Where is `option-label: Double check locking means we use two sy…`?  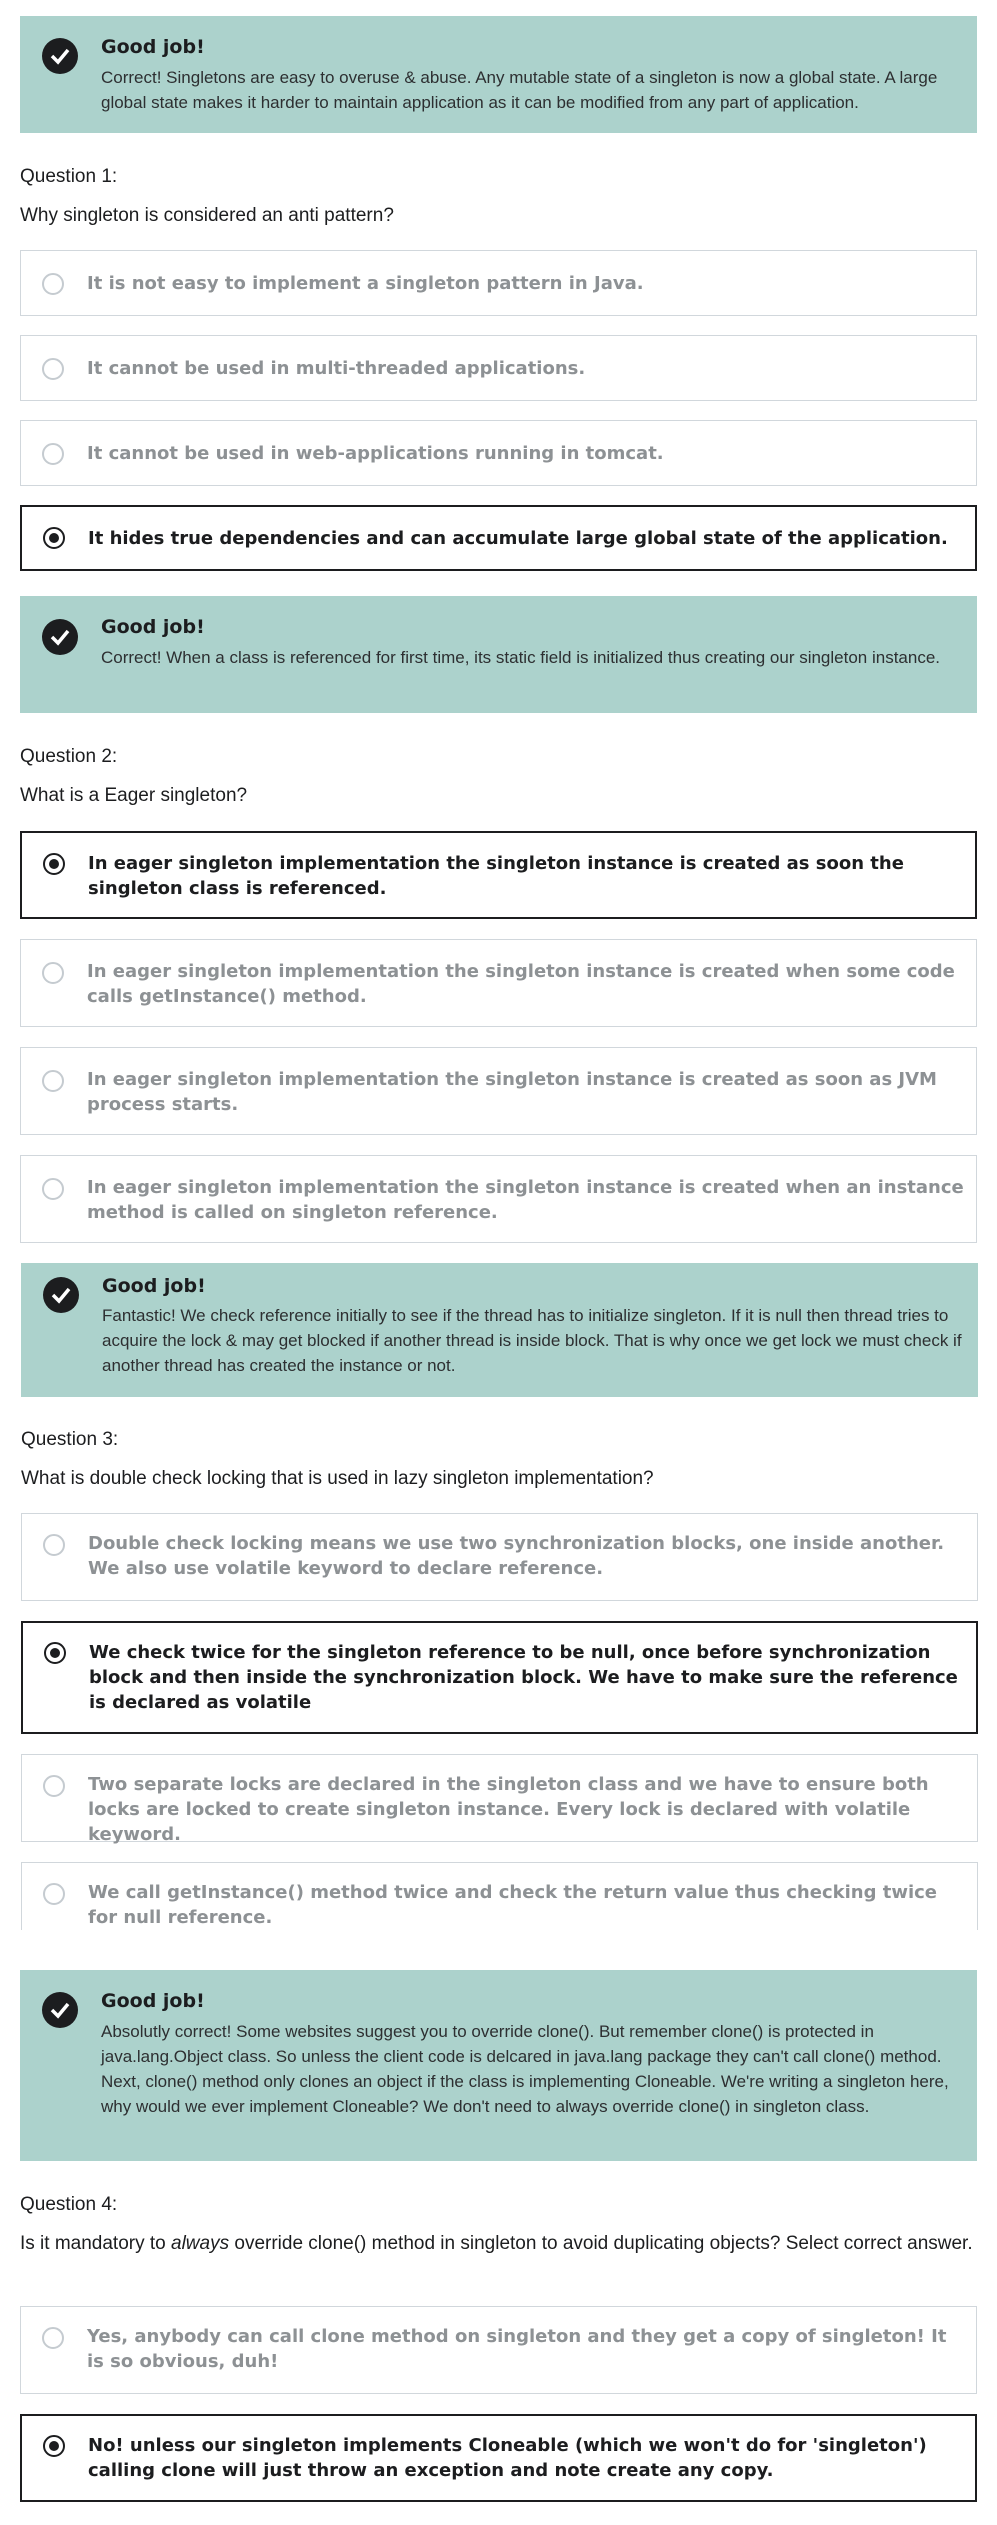 option-label: Double check locking means we use two sy… is located at coordinates (516, 1556).